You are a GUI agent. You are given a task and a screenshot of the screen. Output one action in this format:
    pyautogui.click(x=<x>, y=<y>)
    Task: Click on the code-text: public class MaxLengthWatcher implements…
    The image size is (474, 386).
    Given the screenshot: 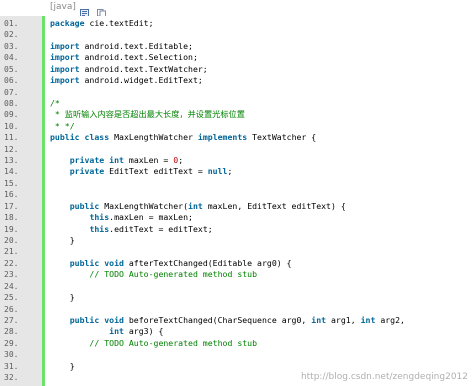 What is the action you would take?
    pyautogui.click(x=183, y=137)
    